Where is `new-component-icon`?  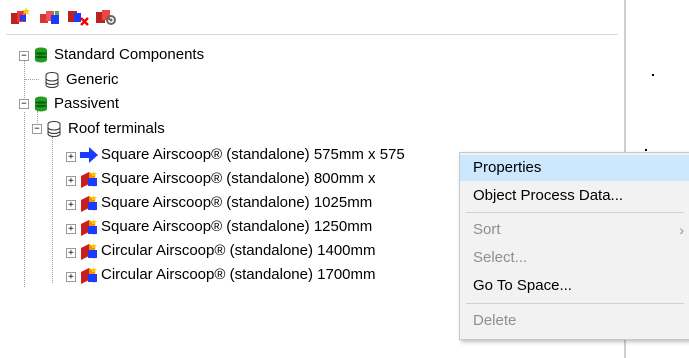 new-component-icon is located at coordinates (20, 15).